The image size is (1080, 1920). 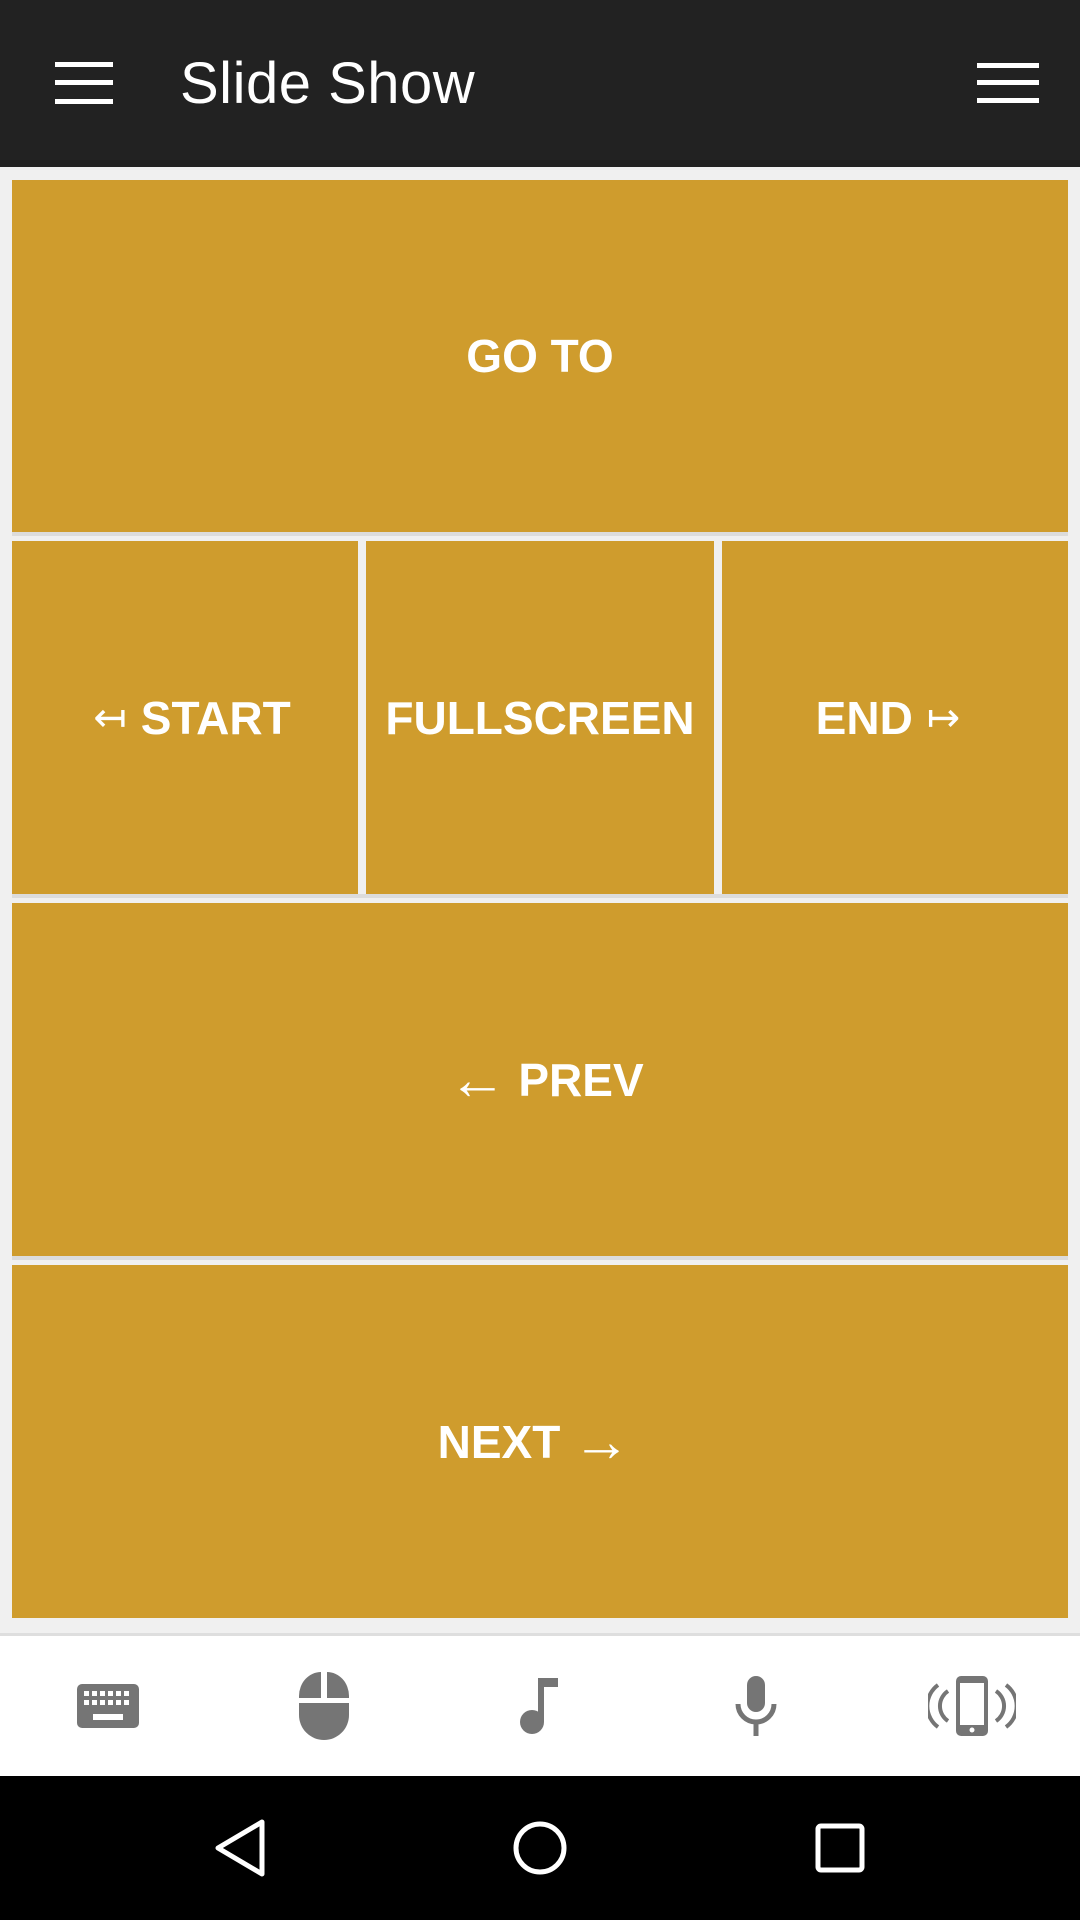 What do you see at coordinates (581, 1079) in the screenshot?
I see `prev-label: PREV` at bounding box center [581, 1079].